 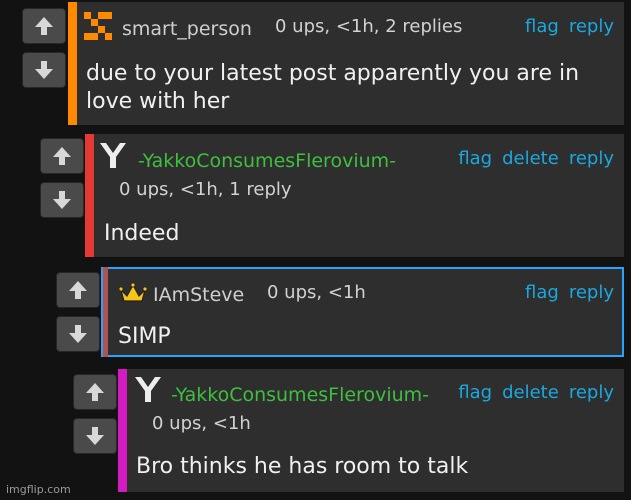 I want to click on comment-meta: 0 ups, <1h, 1 reply, so click(x=205, y=189).